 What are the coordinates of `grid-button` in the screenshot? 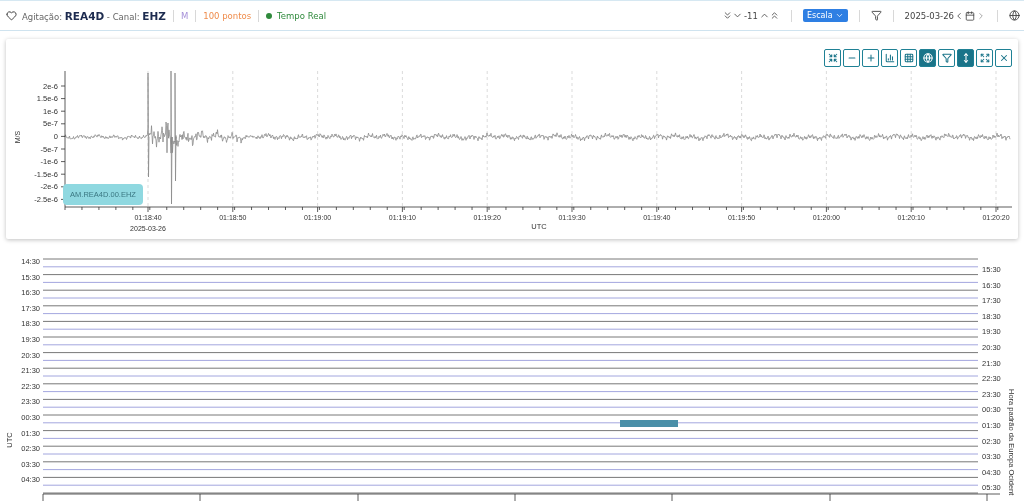 It's located at (908, 58).